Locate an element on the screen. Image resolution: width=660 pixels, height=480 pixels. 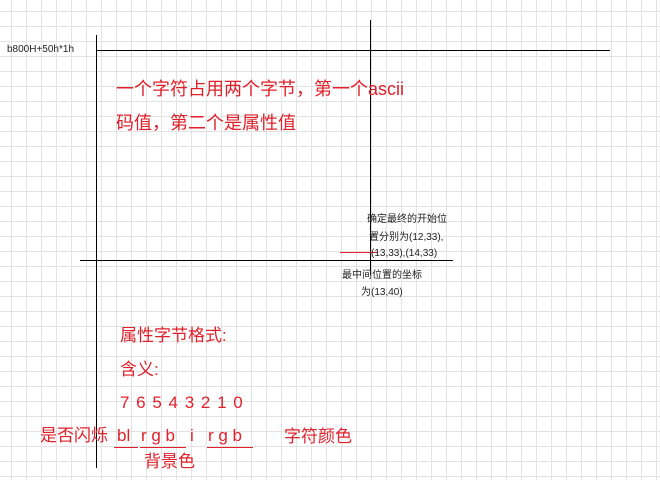
middle-horizontal-line is located at coordinates (266, 260).